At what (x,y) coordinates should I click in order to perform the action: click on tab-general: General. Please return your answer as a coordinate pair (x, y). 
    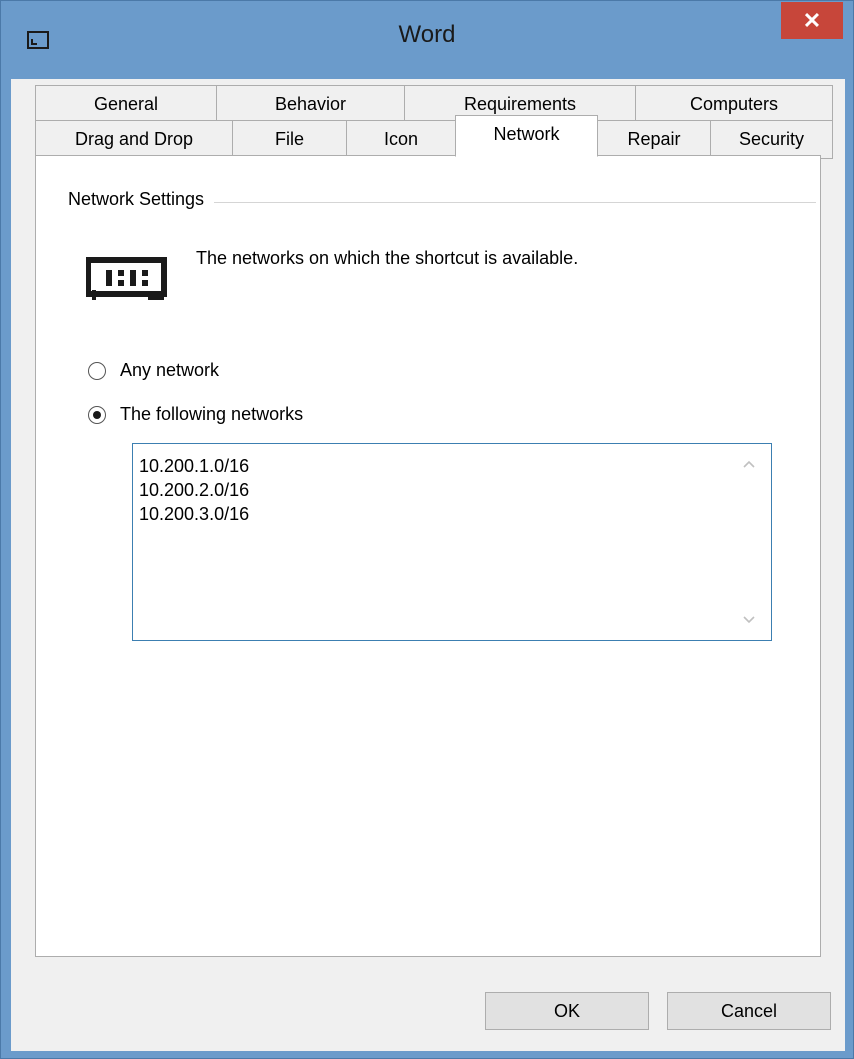
    Looking at the image, I should click on (126, 104).